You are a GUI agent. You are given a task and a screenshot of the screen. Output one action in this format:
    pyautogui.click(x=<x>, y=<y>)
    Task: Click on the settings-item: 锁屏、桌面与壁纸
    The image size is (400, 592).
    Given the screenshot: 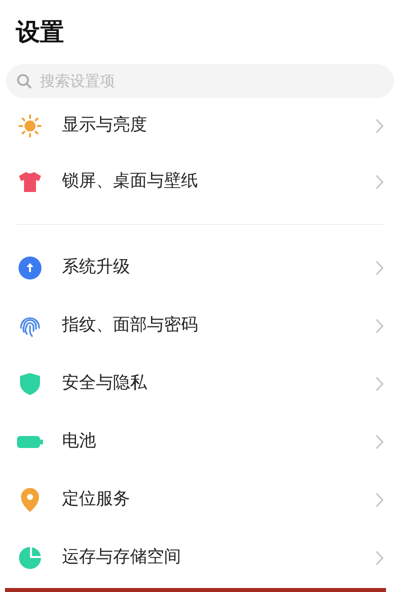 What is the action you would take?
    pyautogui.click(x=200, y=182)
    